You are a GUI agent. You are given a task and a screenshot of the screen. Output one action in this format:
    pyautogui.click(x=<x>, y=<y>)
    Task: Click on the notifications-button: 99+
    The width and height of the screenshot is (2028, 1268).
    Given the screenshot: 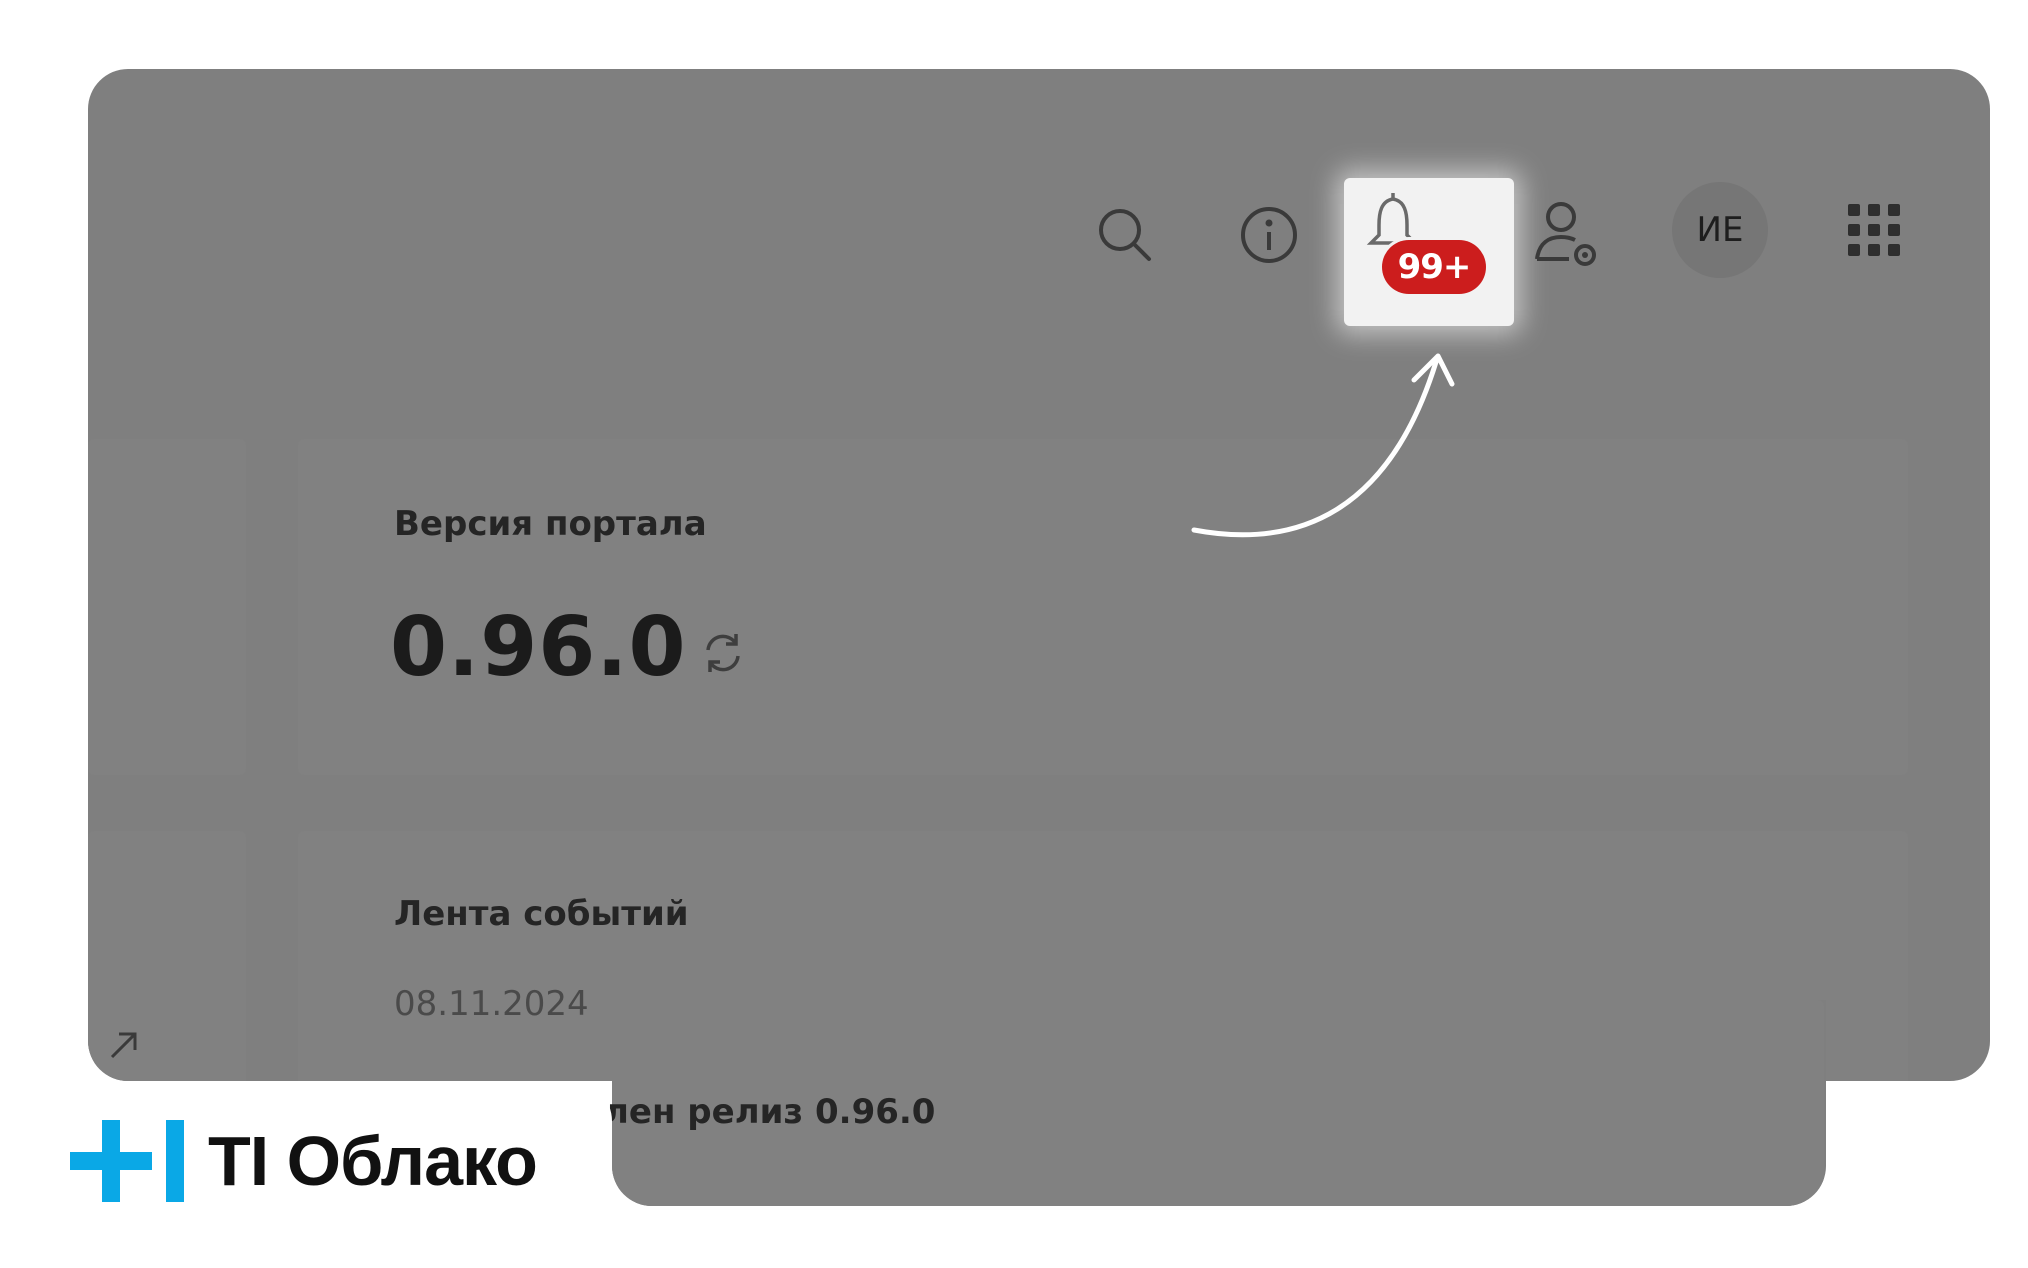 What is the action you would take?
    pyautogui.click(x=1429, y=252)
    